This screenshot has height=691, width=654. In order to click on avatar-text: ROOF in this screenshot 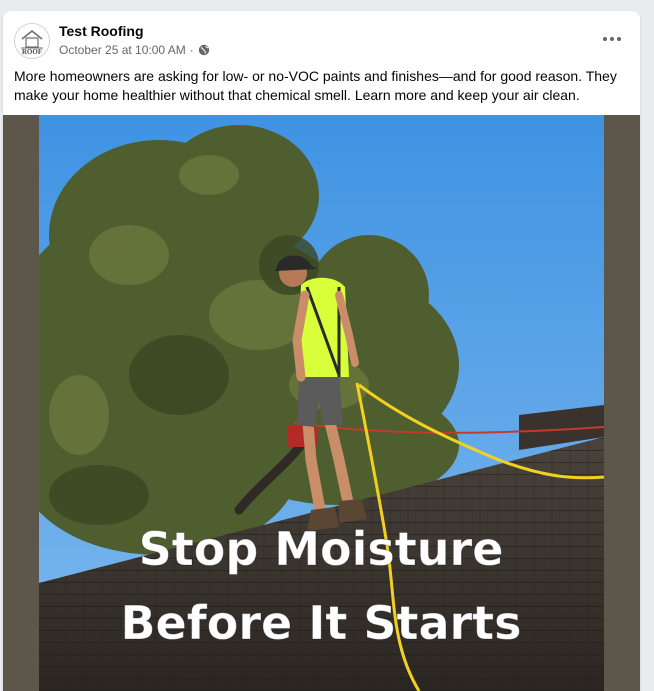, I will do `click(32, 52)`.